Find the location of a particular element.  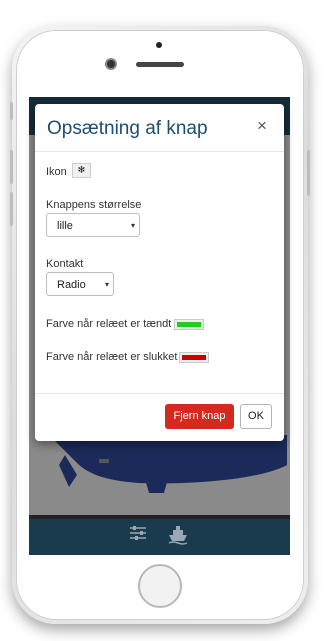

front-camera-icon is located at coordinates (111, 64).